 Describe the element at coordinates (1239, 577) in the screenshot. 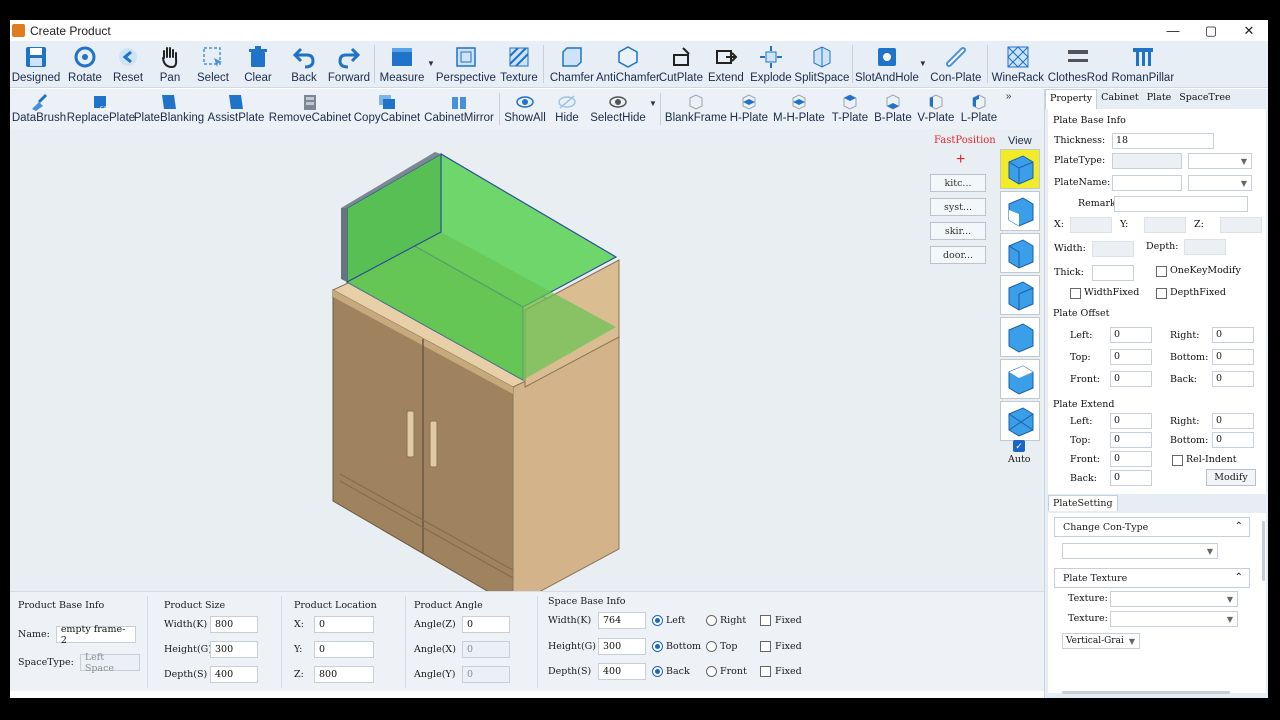

I see `collapse-icon: ⌃` at that location.